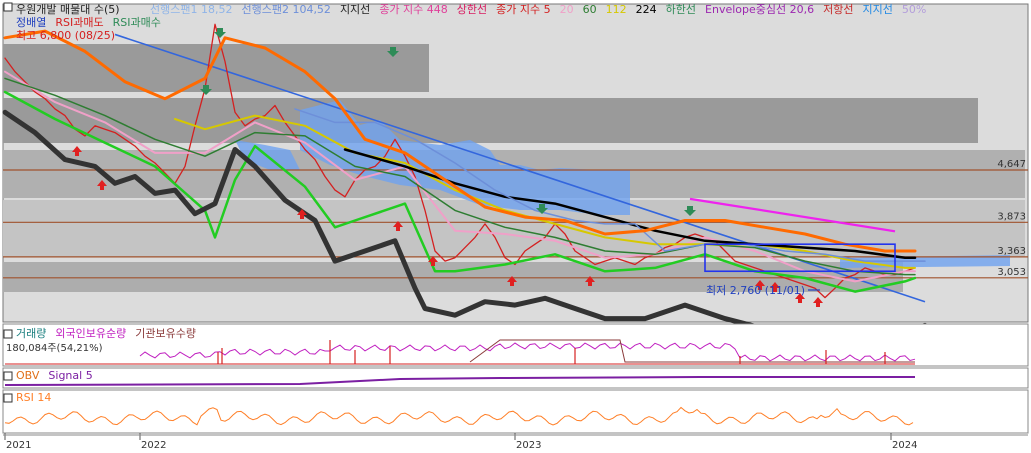  What do you see at coordinates (1011, 272) in the screenshot?
I see `price-level-label: 3,053` at bounding box center [1011, 272].